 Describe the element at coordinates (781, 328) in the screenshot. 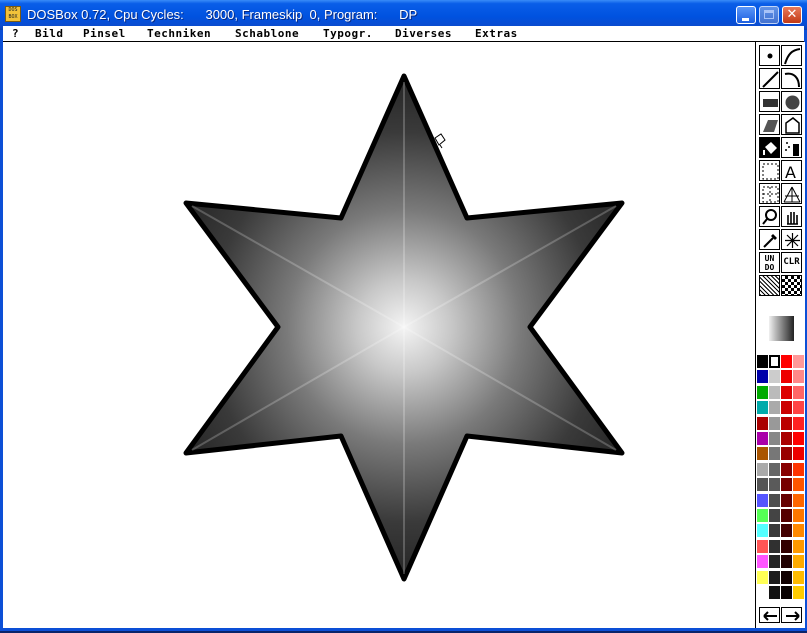

I see `gradient-swatch-icon` at that location.